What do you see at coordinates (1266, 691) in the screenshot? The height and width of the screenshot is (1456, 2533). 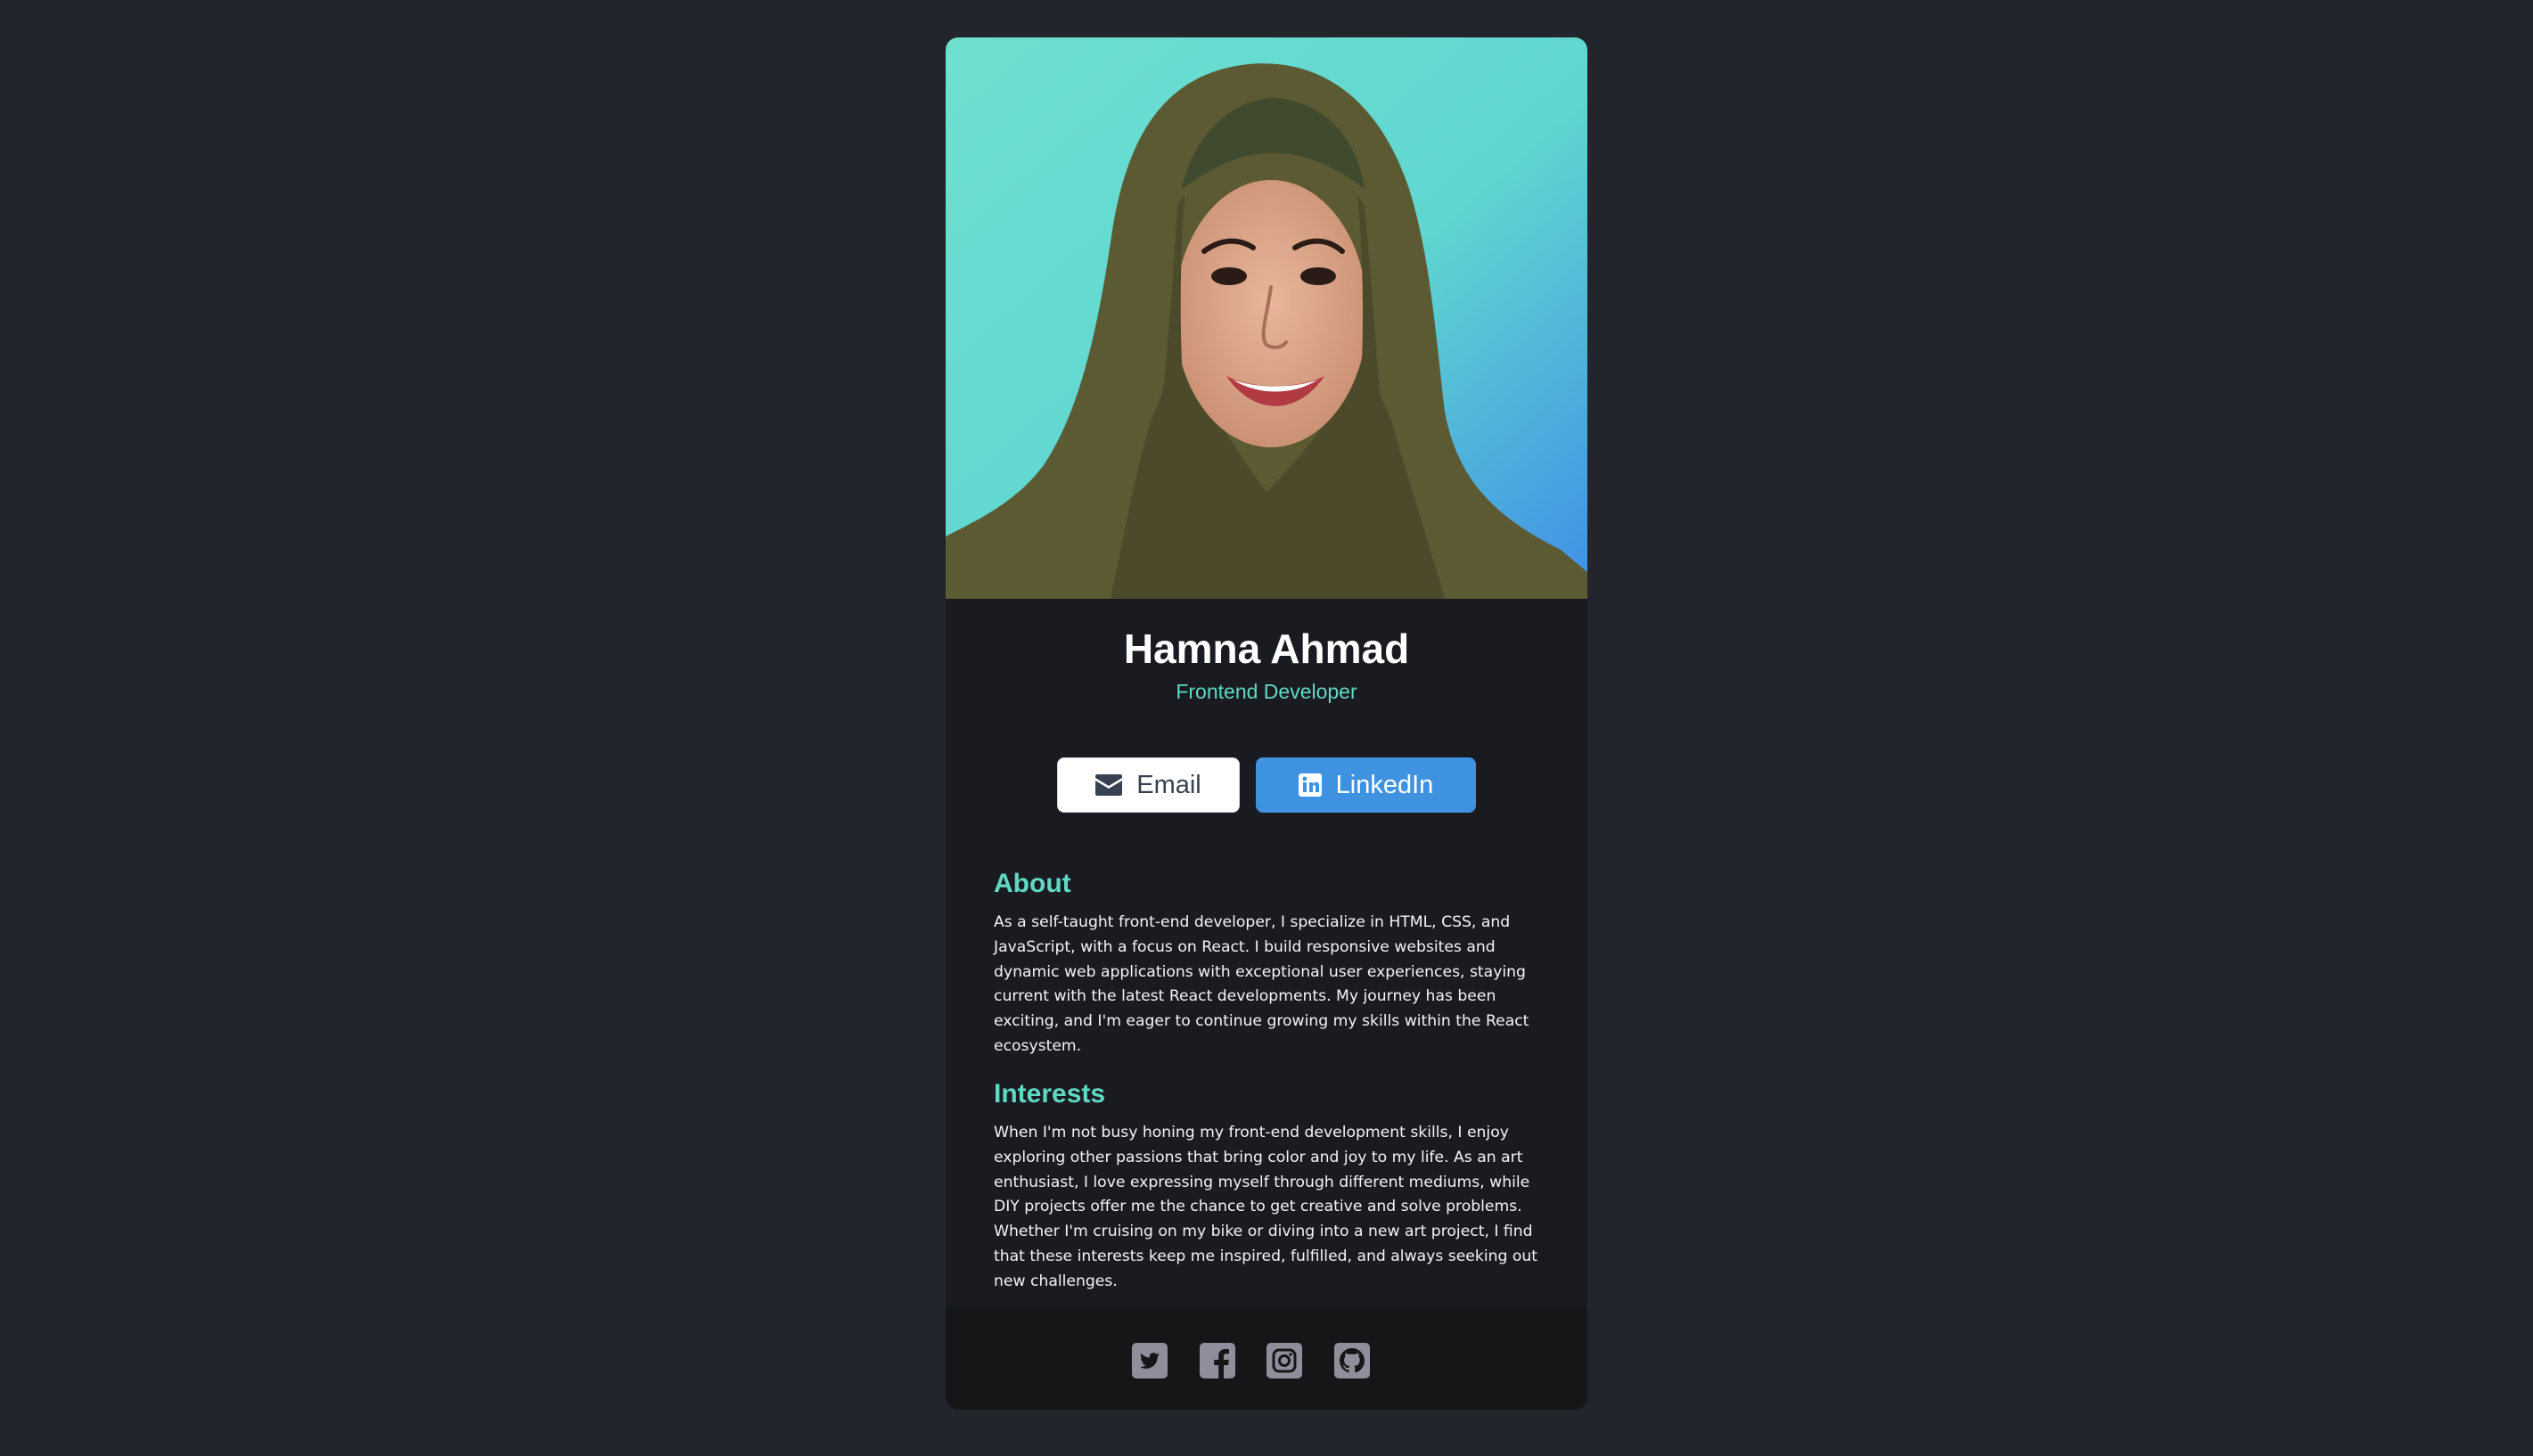 I see `profile-title: Frontend Developer` at bounding box center [1266, 691].